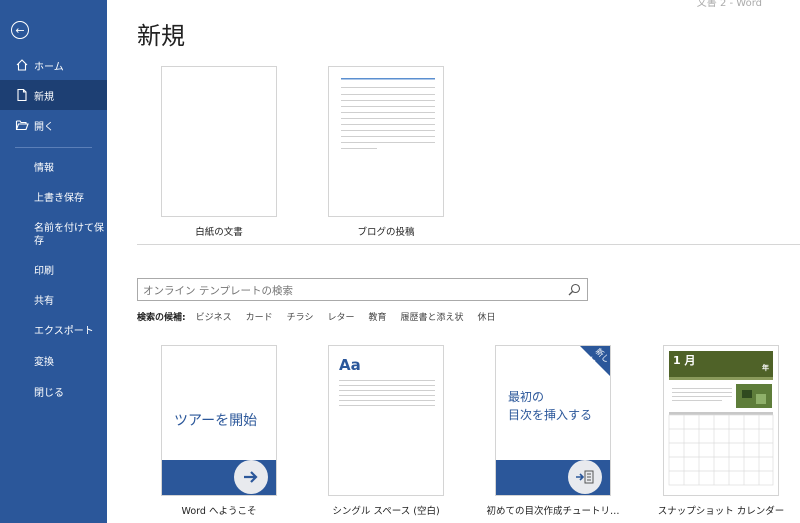  Describe the element at coordinates (219, 232) in the screenshot. I see `template-label: 白紙の文書` at that location.